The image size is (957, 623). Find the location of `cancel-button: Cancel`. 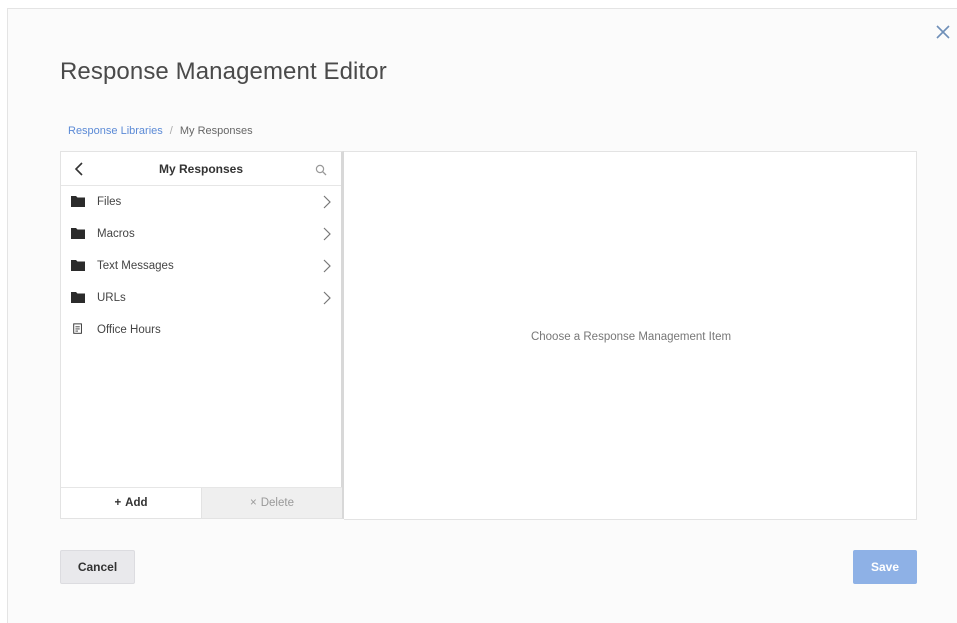

cancel-button: Cancel is located at coordinates (97, 567).